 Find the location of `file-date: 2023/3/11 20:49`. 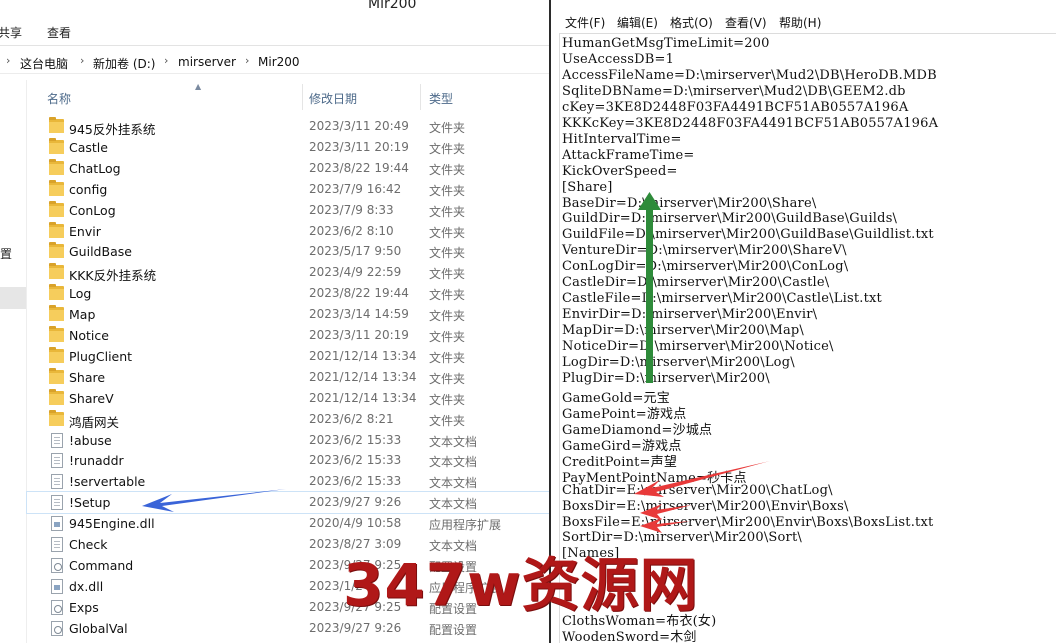

file-date: 2023/3/11 20:49 is located at coordinates (359, 126).